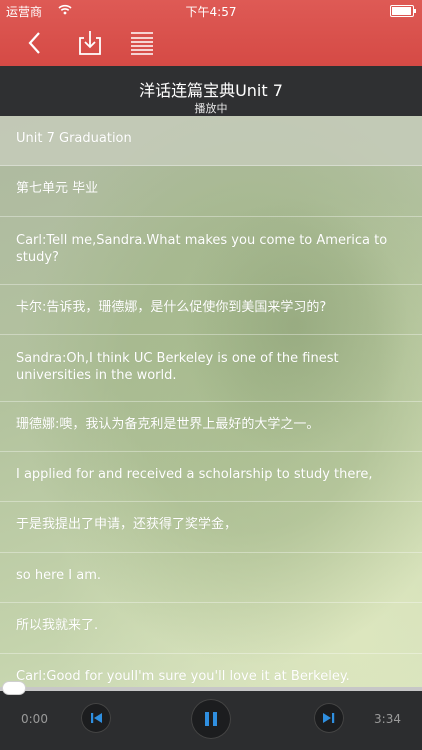  Describe the element at coordinates (57, 188) in the screenshot. I see `lyric-text: 第七单元 毕业` at that location.